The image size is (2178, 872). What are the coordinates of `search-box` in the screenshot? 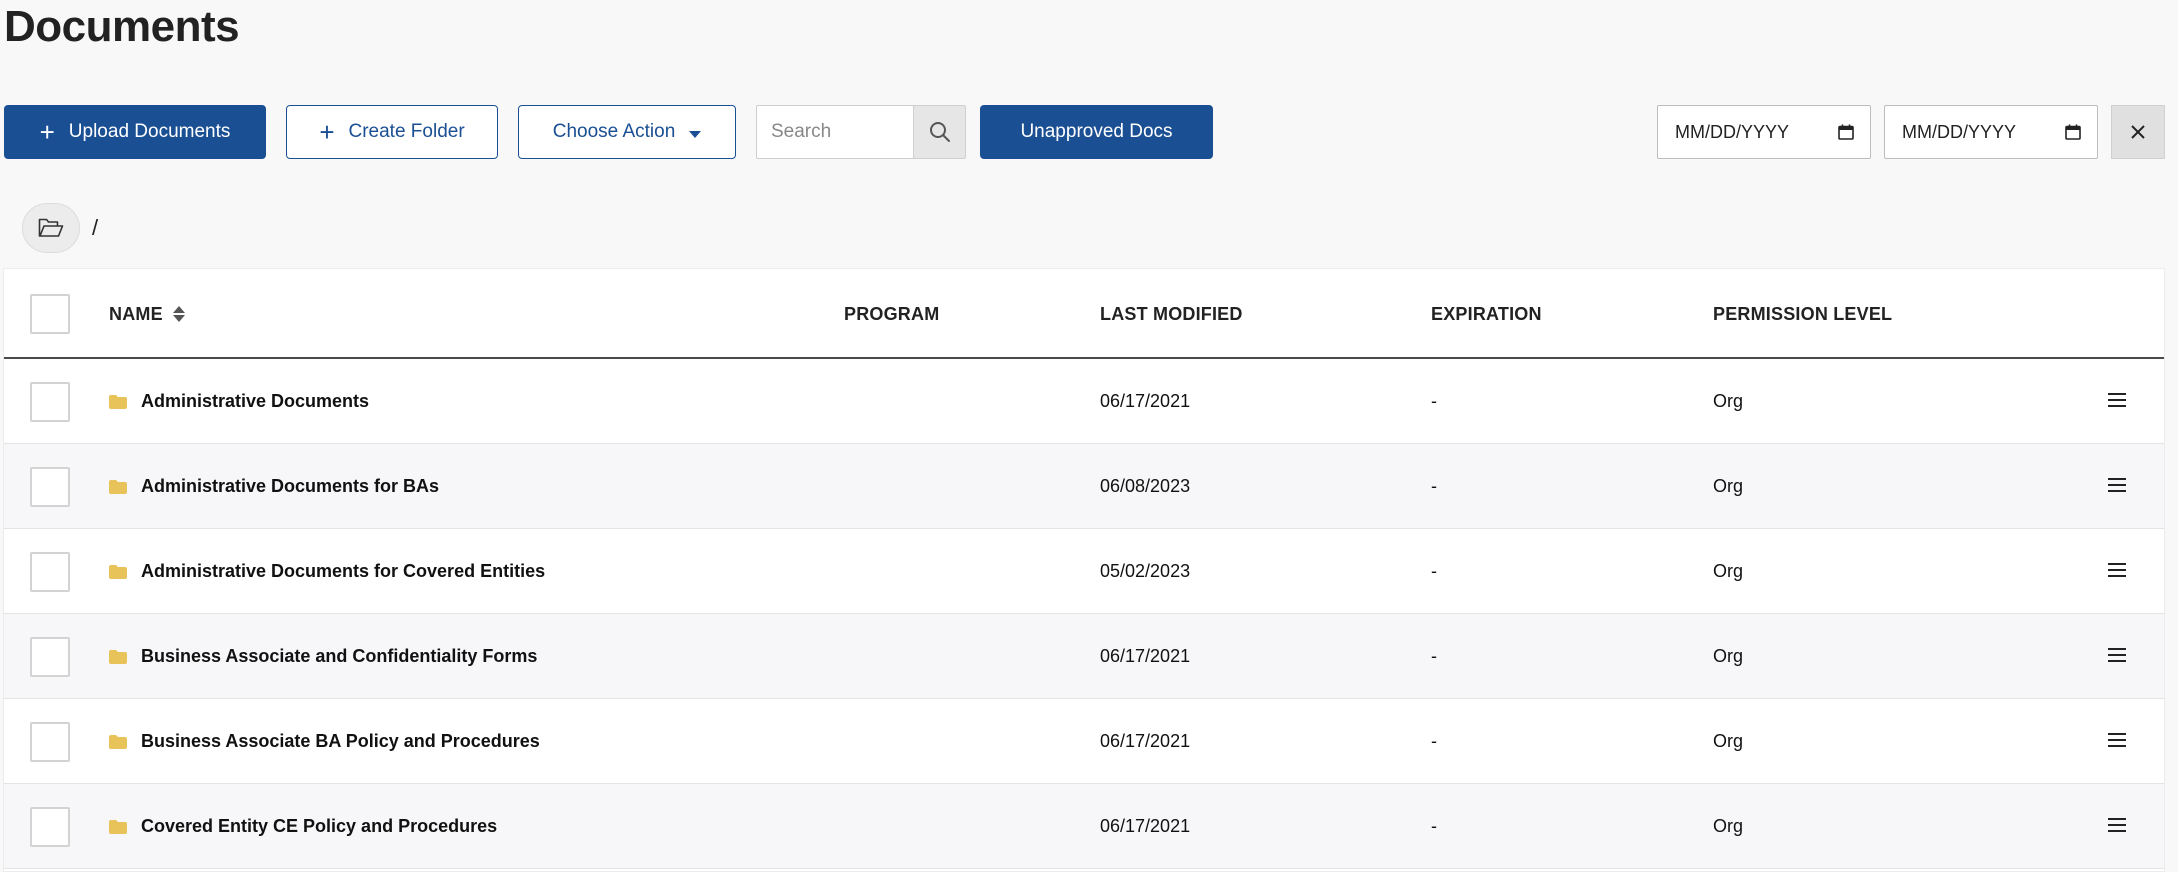 It's located at (861, 132).